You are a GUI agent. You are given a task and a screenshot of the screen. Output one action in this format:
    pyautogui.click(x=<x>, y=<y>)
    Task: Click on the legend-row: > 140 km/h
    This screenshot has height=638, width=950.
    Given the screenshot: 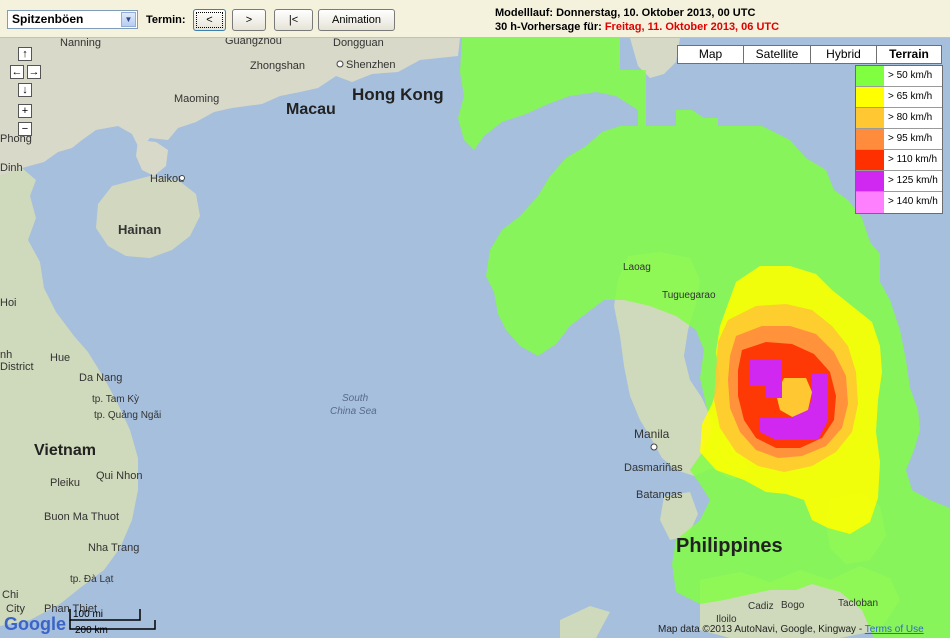 What is the action you would take?
    pyautogui.click(x=899, y=202)
    